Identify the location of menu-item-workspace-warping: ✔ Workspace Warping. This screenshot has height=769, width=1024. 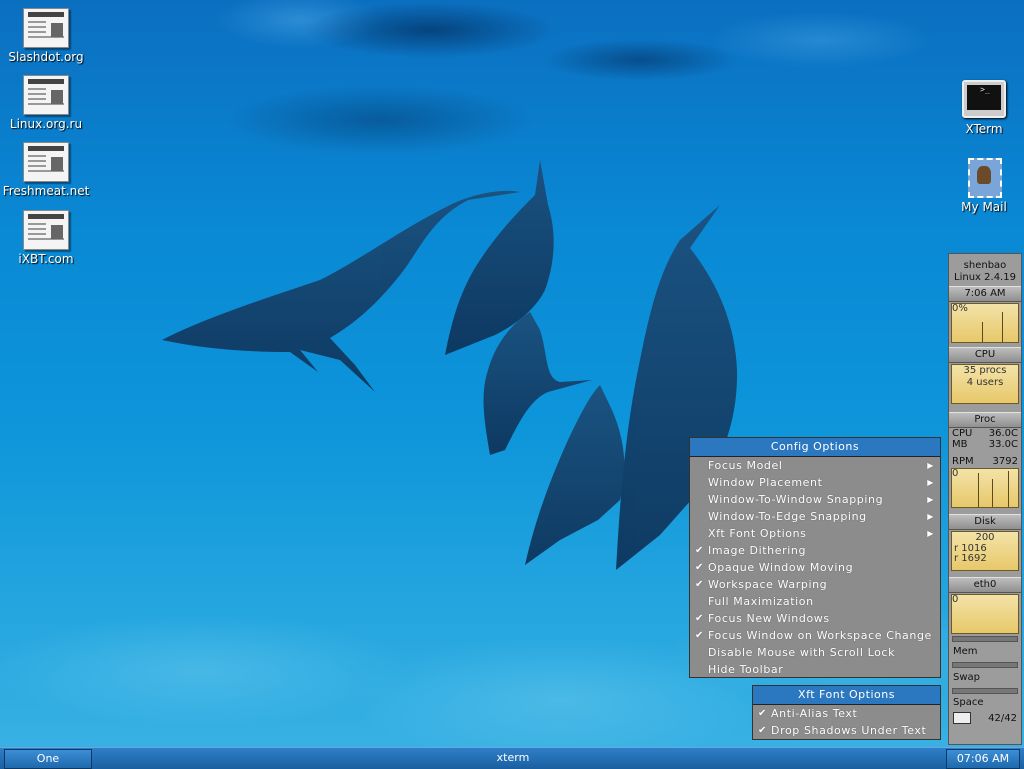
(815, 584).